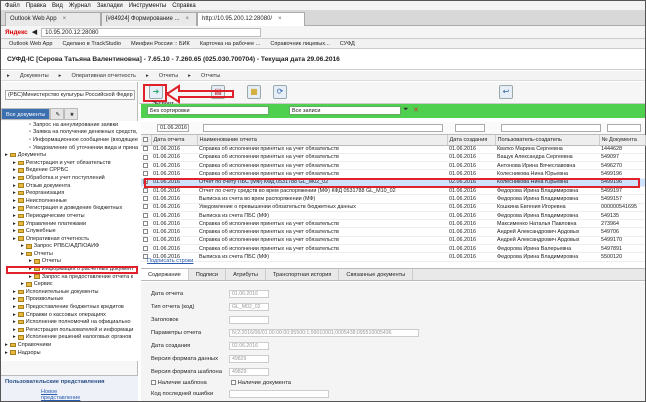 Image resolution: width=646 pixels, height=402 pixels. Describe the element at coordinates (26, 114) in the screenshot. I see `tab-all-documents: Все документы` at that location.